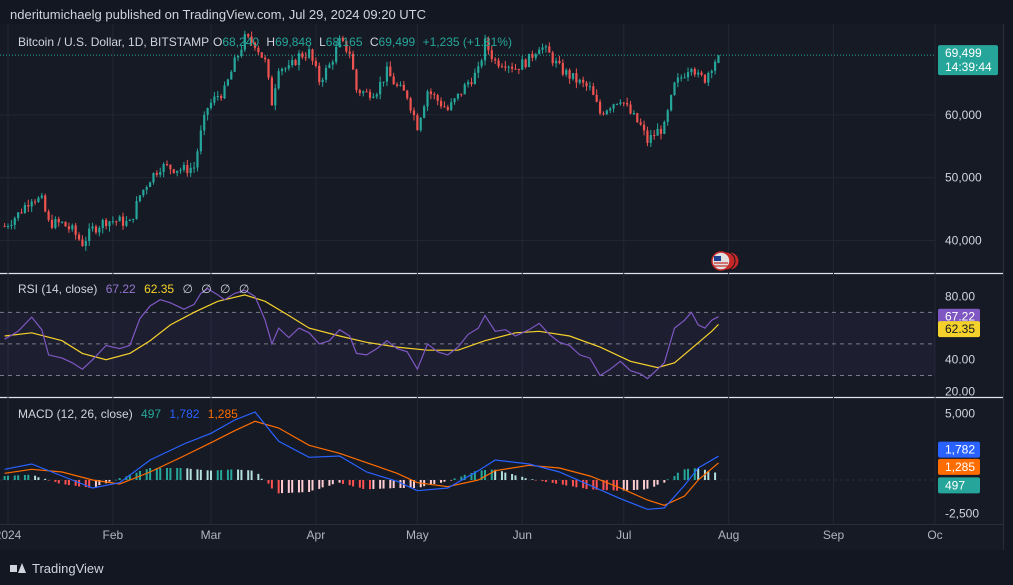 The width and height of the screenshot is (1013, 585). I want to click on x-tick-label: 2024, so click(11, 535).